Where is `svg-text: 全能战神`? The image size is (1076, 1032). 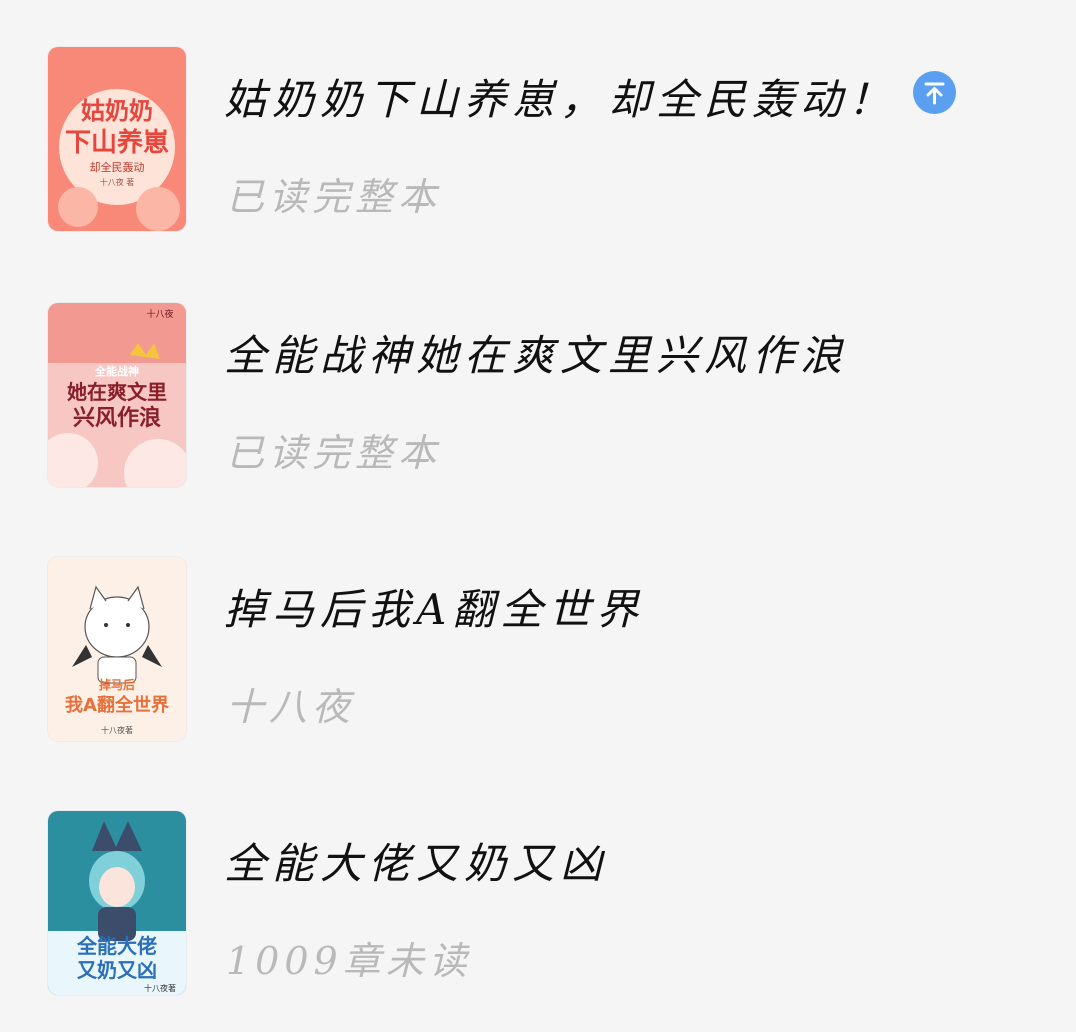 svg-text: 全能战神 is located at coordinates (116, 371).